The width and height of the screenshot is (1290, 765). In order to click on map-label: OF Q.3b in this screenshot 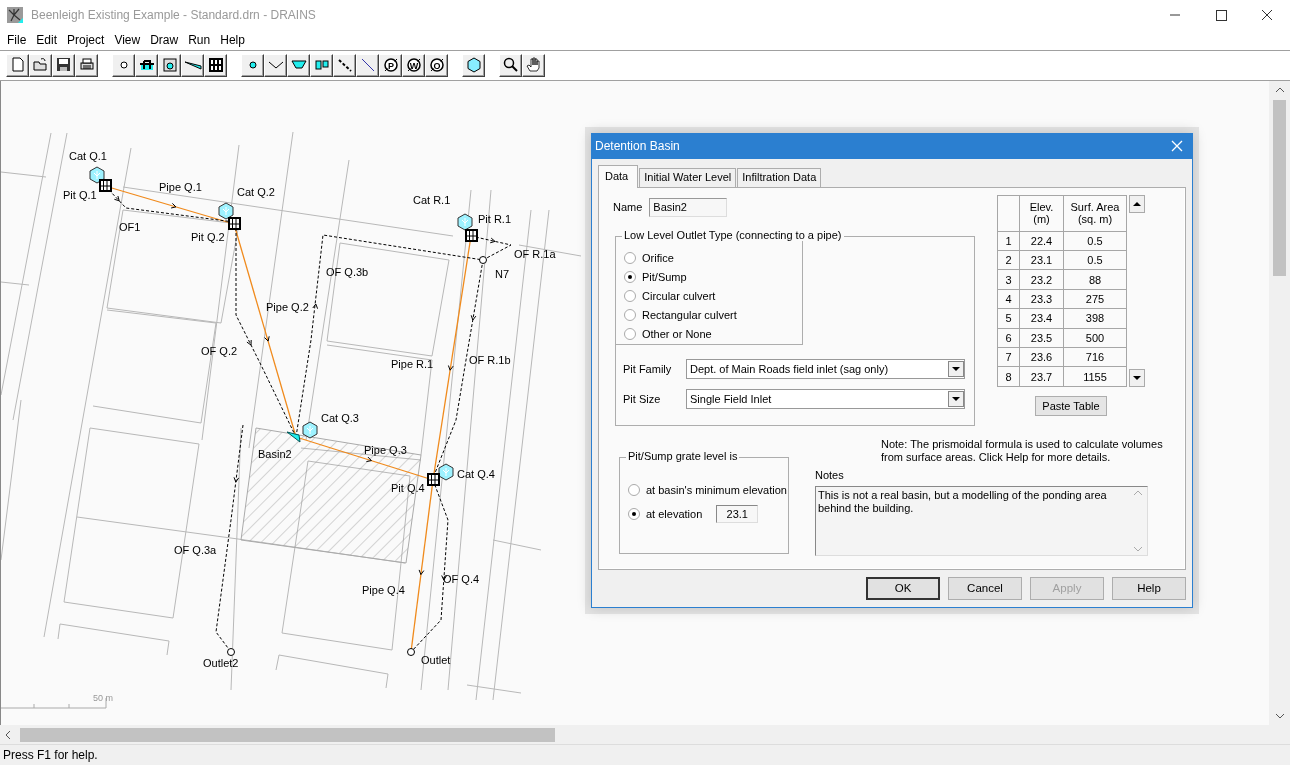, I will do `click(347, 271)`.